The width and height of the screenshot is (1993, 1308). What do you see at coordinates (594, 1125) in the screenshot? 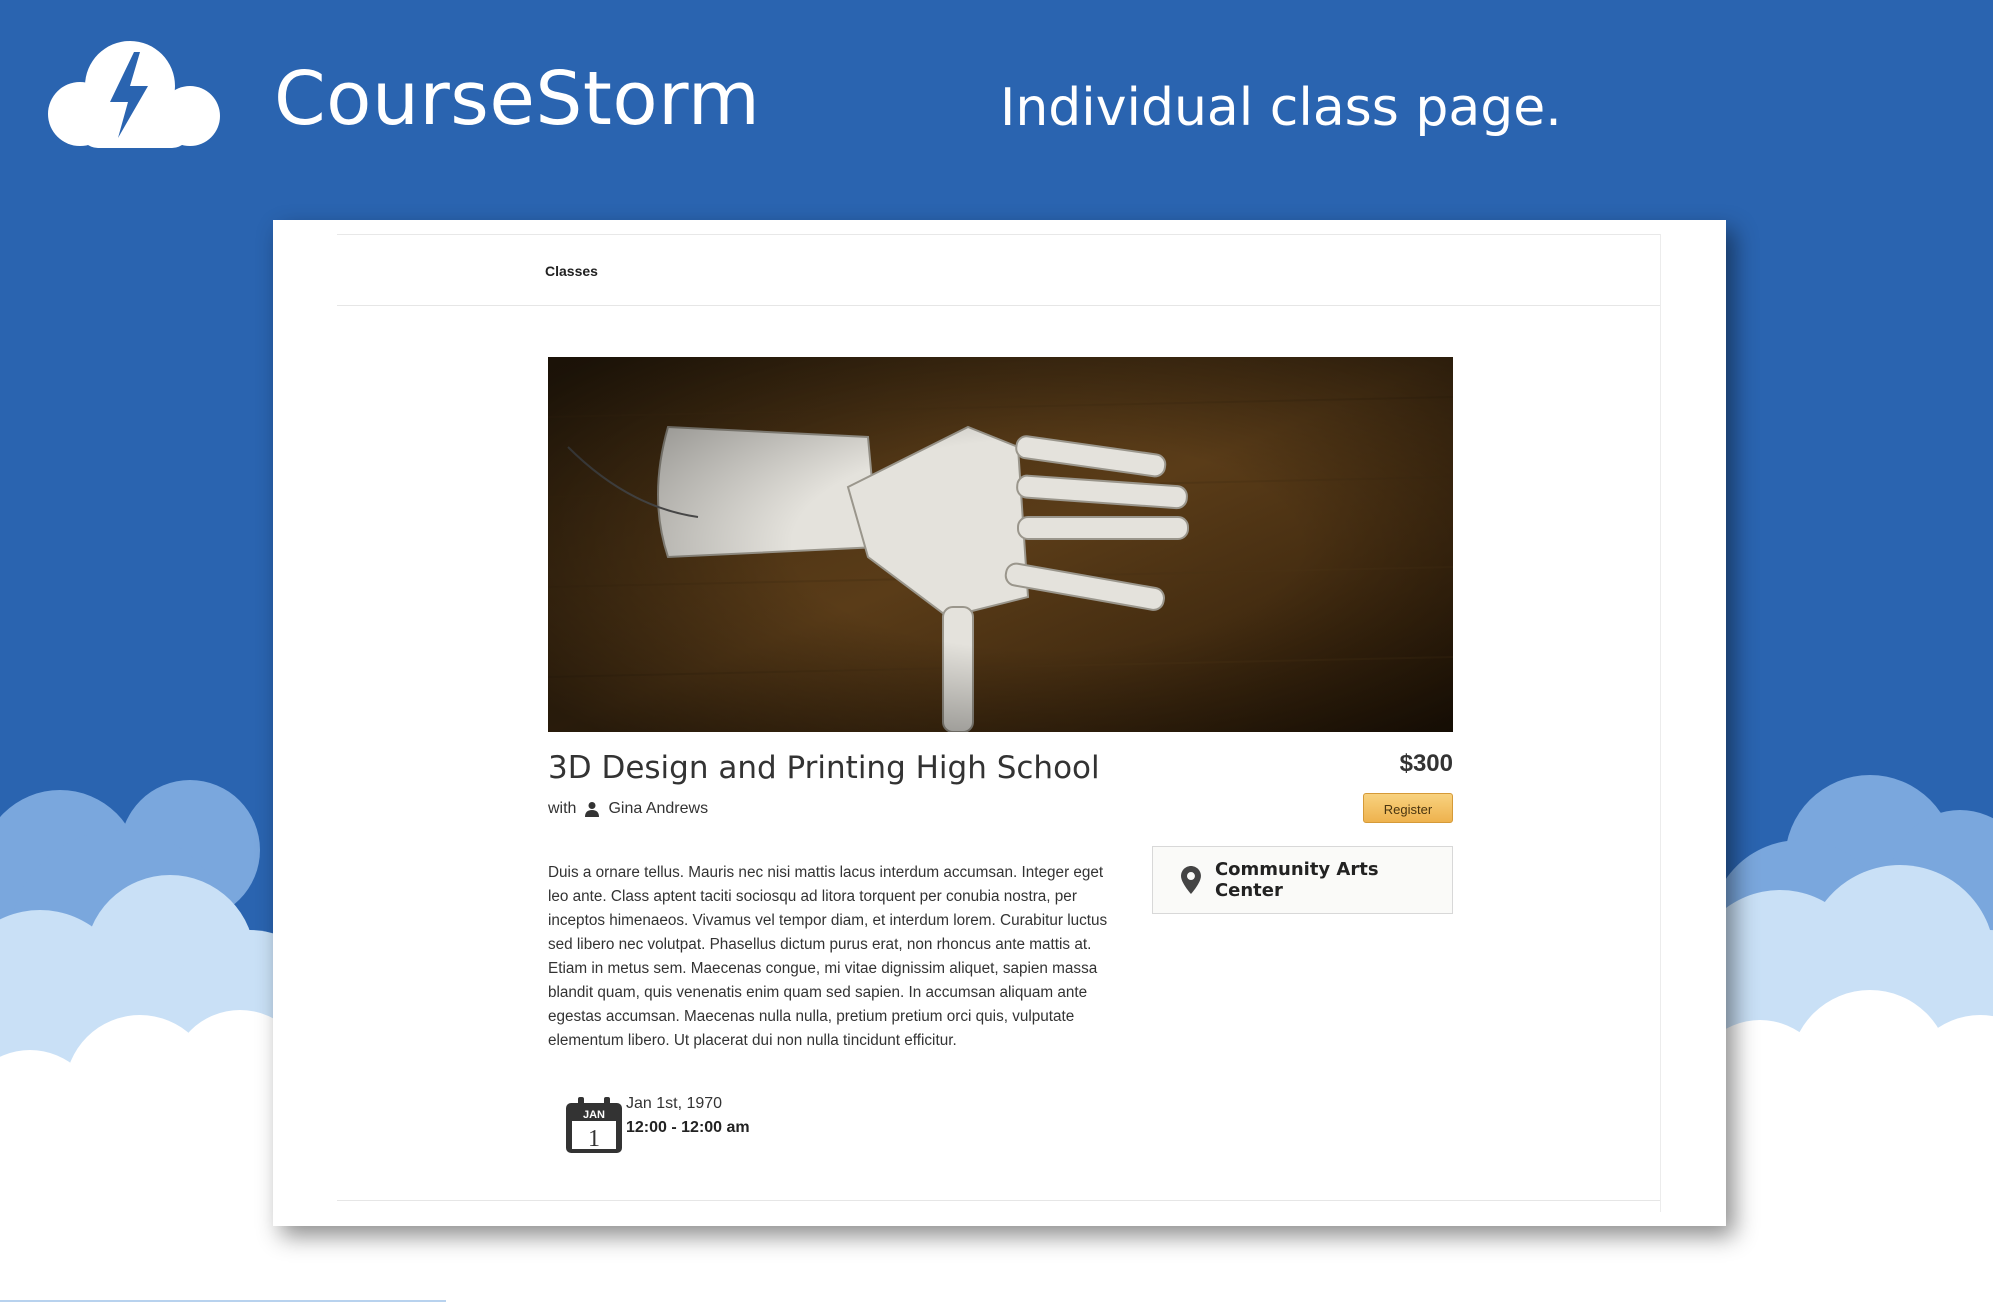
I see `calendar-icon: JAN 1` at bounding box center [594, 1125].